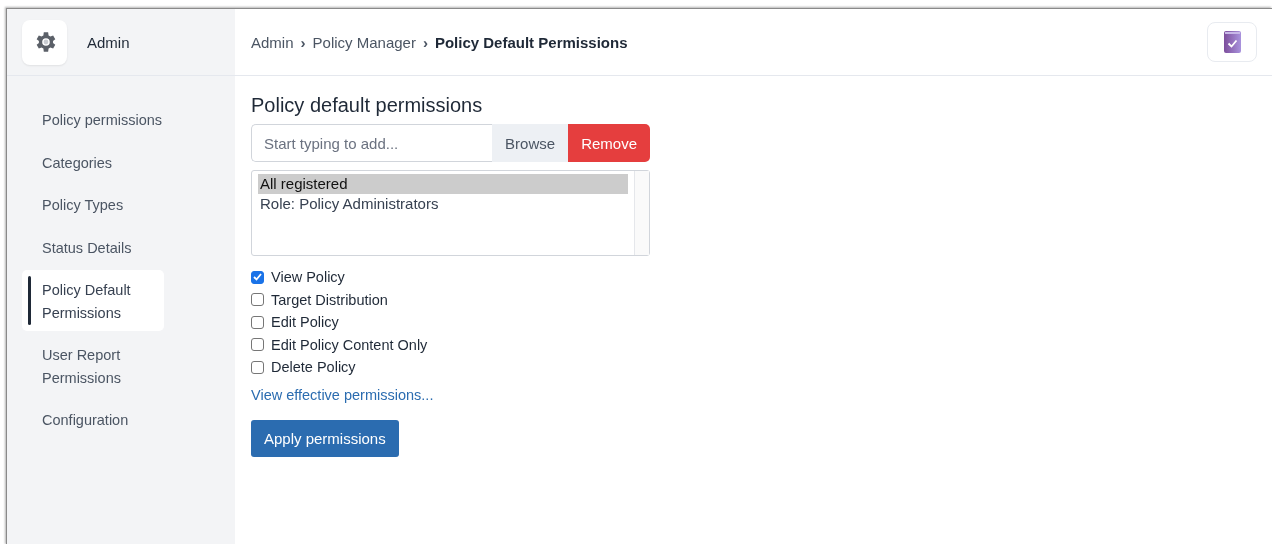  What do you see at coordinates (313, 367) in the screenshot?
I see `checkbox-label: Delete Policy` at bounding box center [313, 367].